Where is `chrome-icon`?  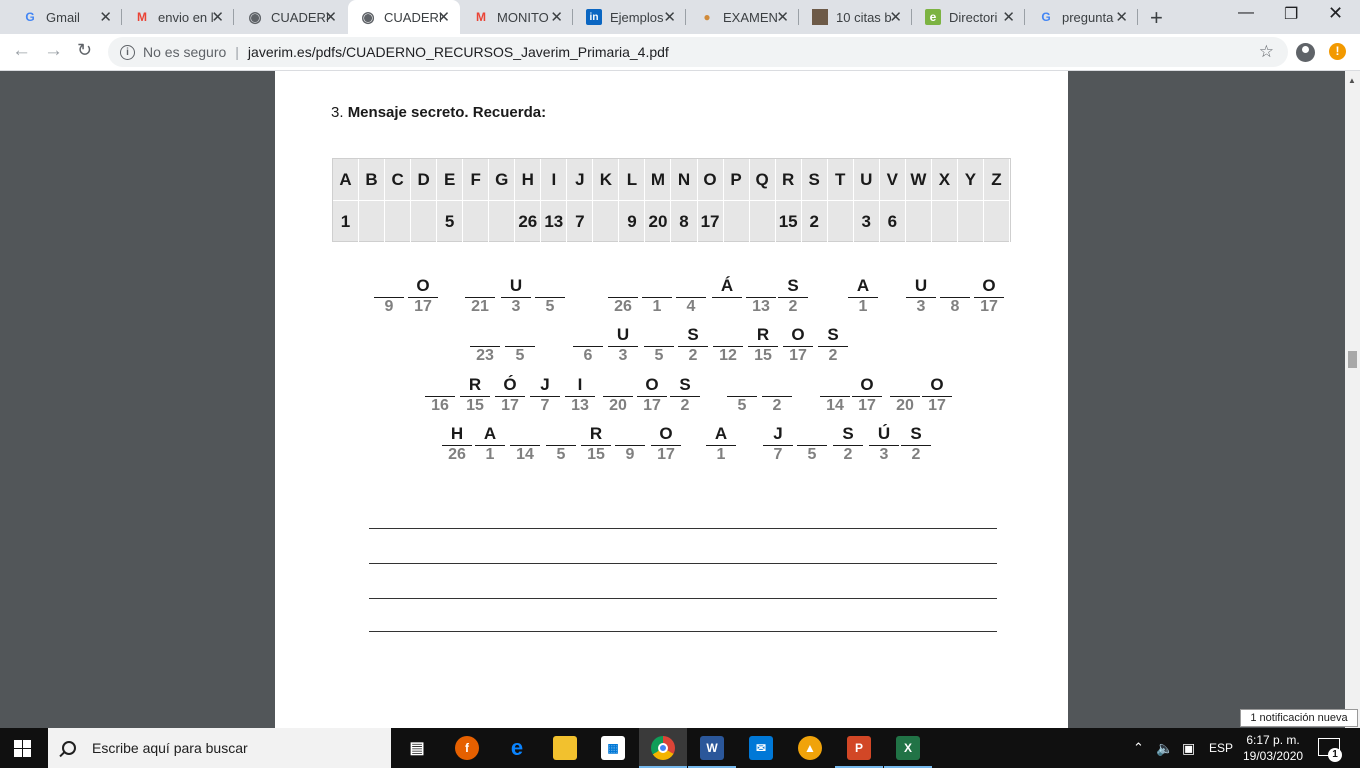 chrome-icon is located at coordinates (663, 748).